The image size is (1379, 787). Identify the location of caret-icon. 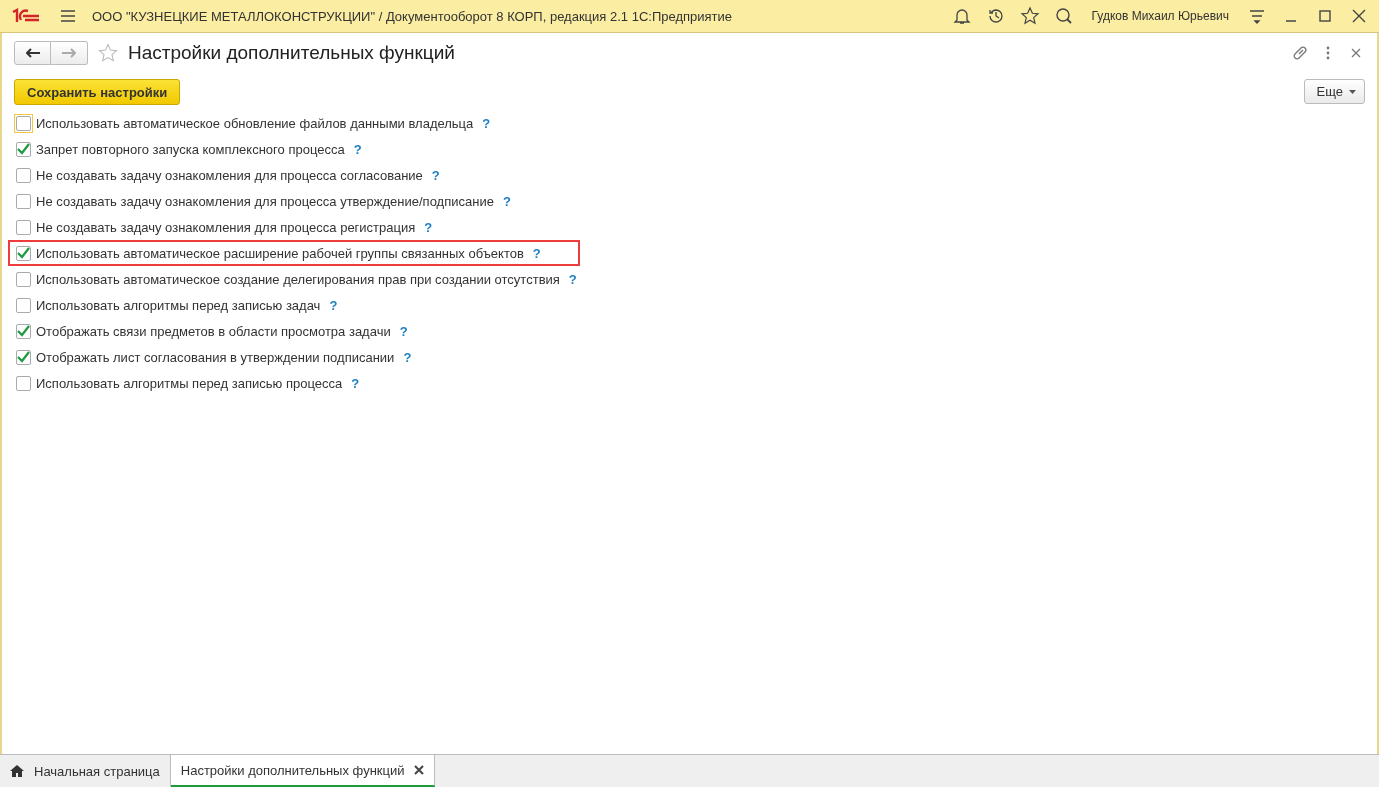
(1352, 91).